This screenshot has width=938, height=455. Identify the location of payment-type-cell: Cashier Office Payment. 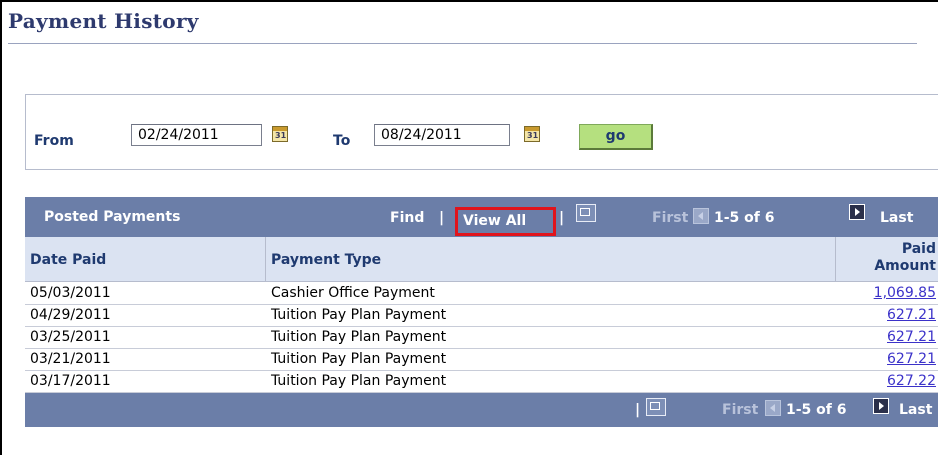
(353, 293).